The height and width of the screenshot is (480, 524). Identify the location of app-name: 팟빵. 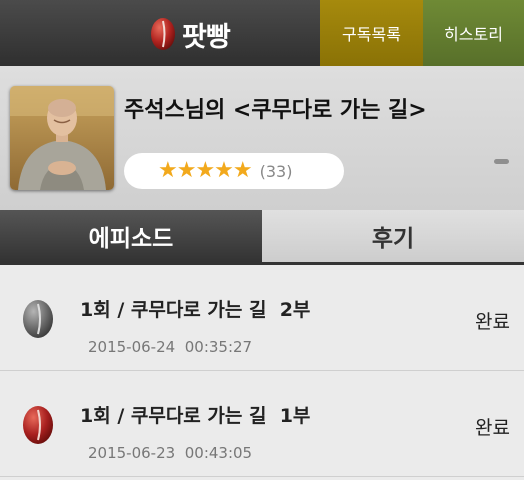
(206, 37).